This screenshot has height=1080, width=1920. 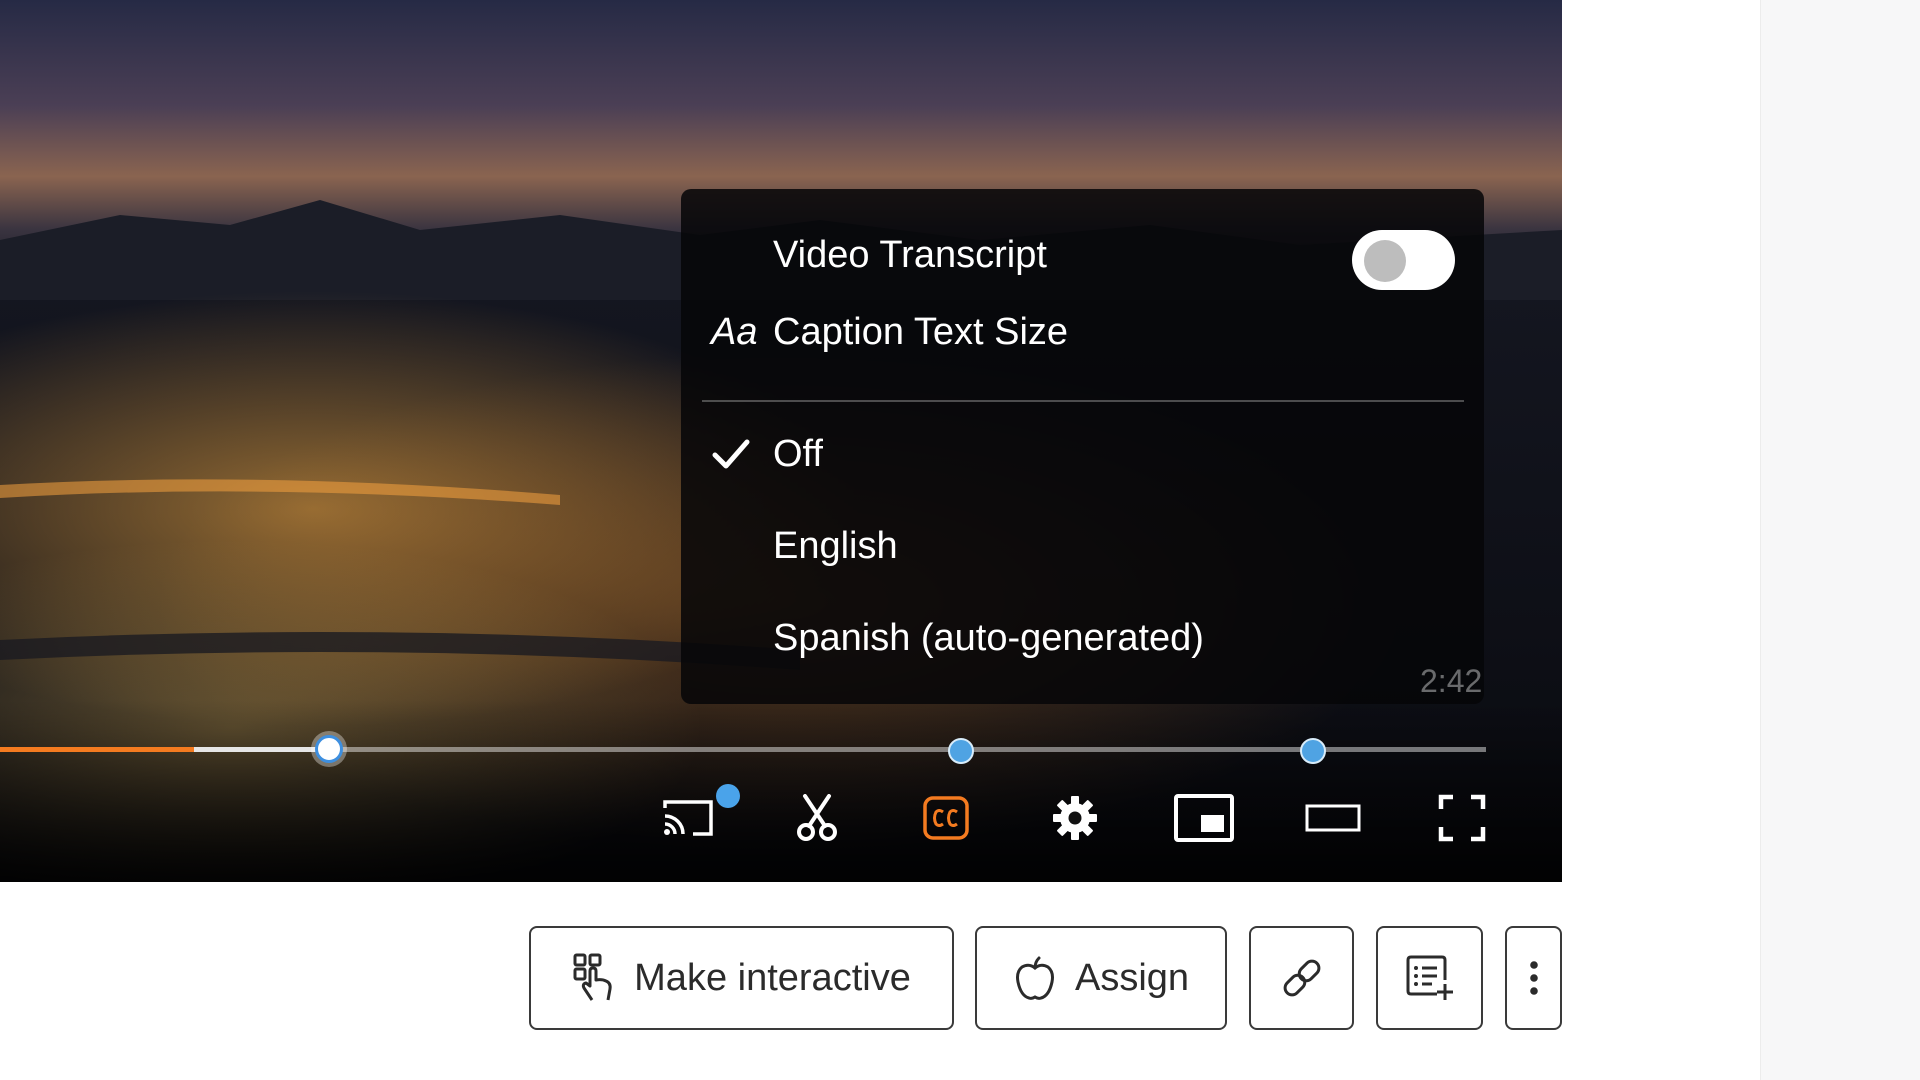 What do you see at coordinates (1840, 540) in the screenshot?
I see `right-side-panel` at bounding box center [1840, 540].